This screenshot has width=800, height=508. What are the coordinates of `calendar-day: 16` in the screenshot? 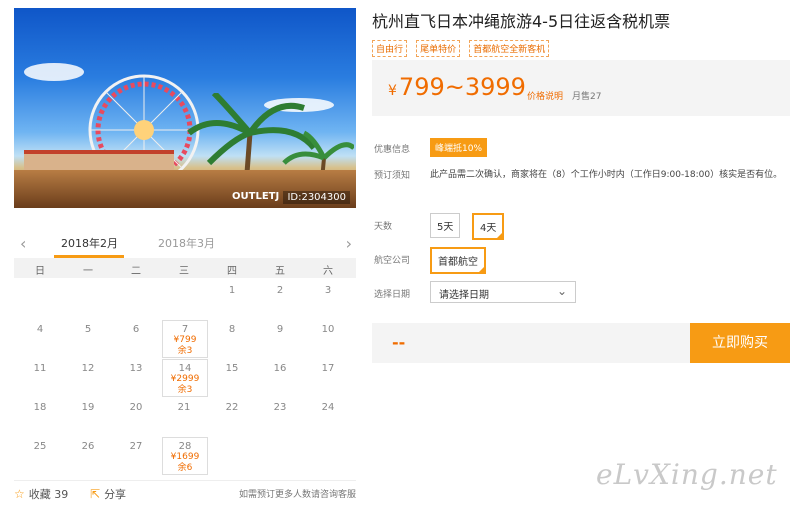 It's located at (280, 368).